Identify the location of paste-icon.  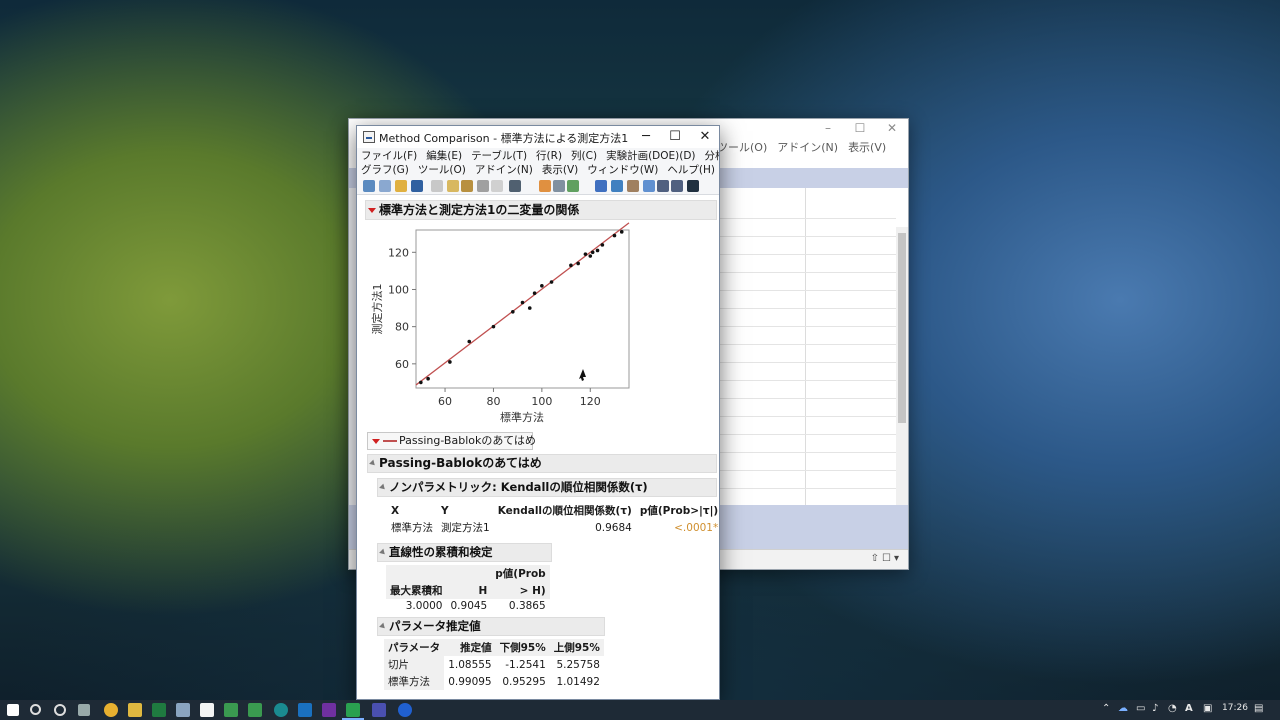
(467, 186).